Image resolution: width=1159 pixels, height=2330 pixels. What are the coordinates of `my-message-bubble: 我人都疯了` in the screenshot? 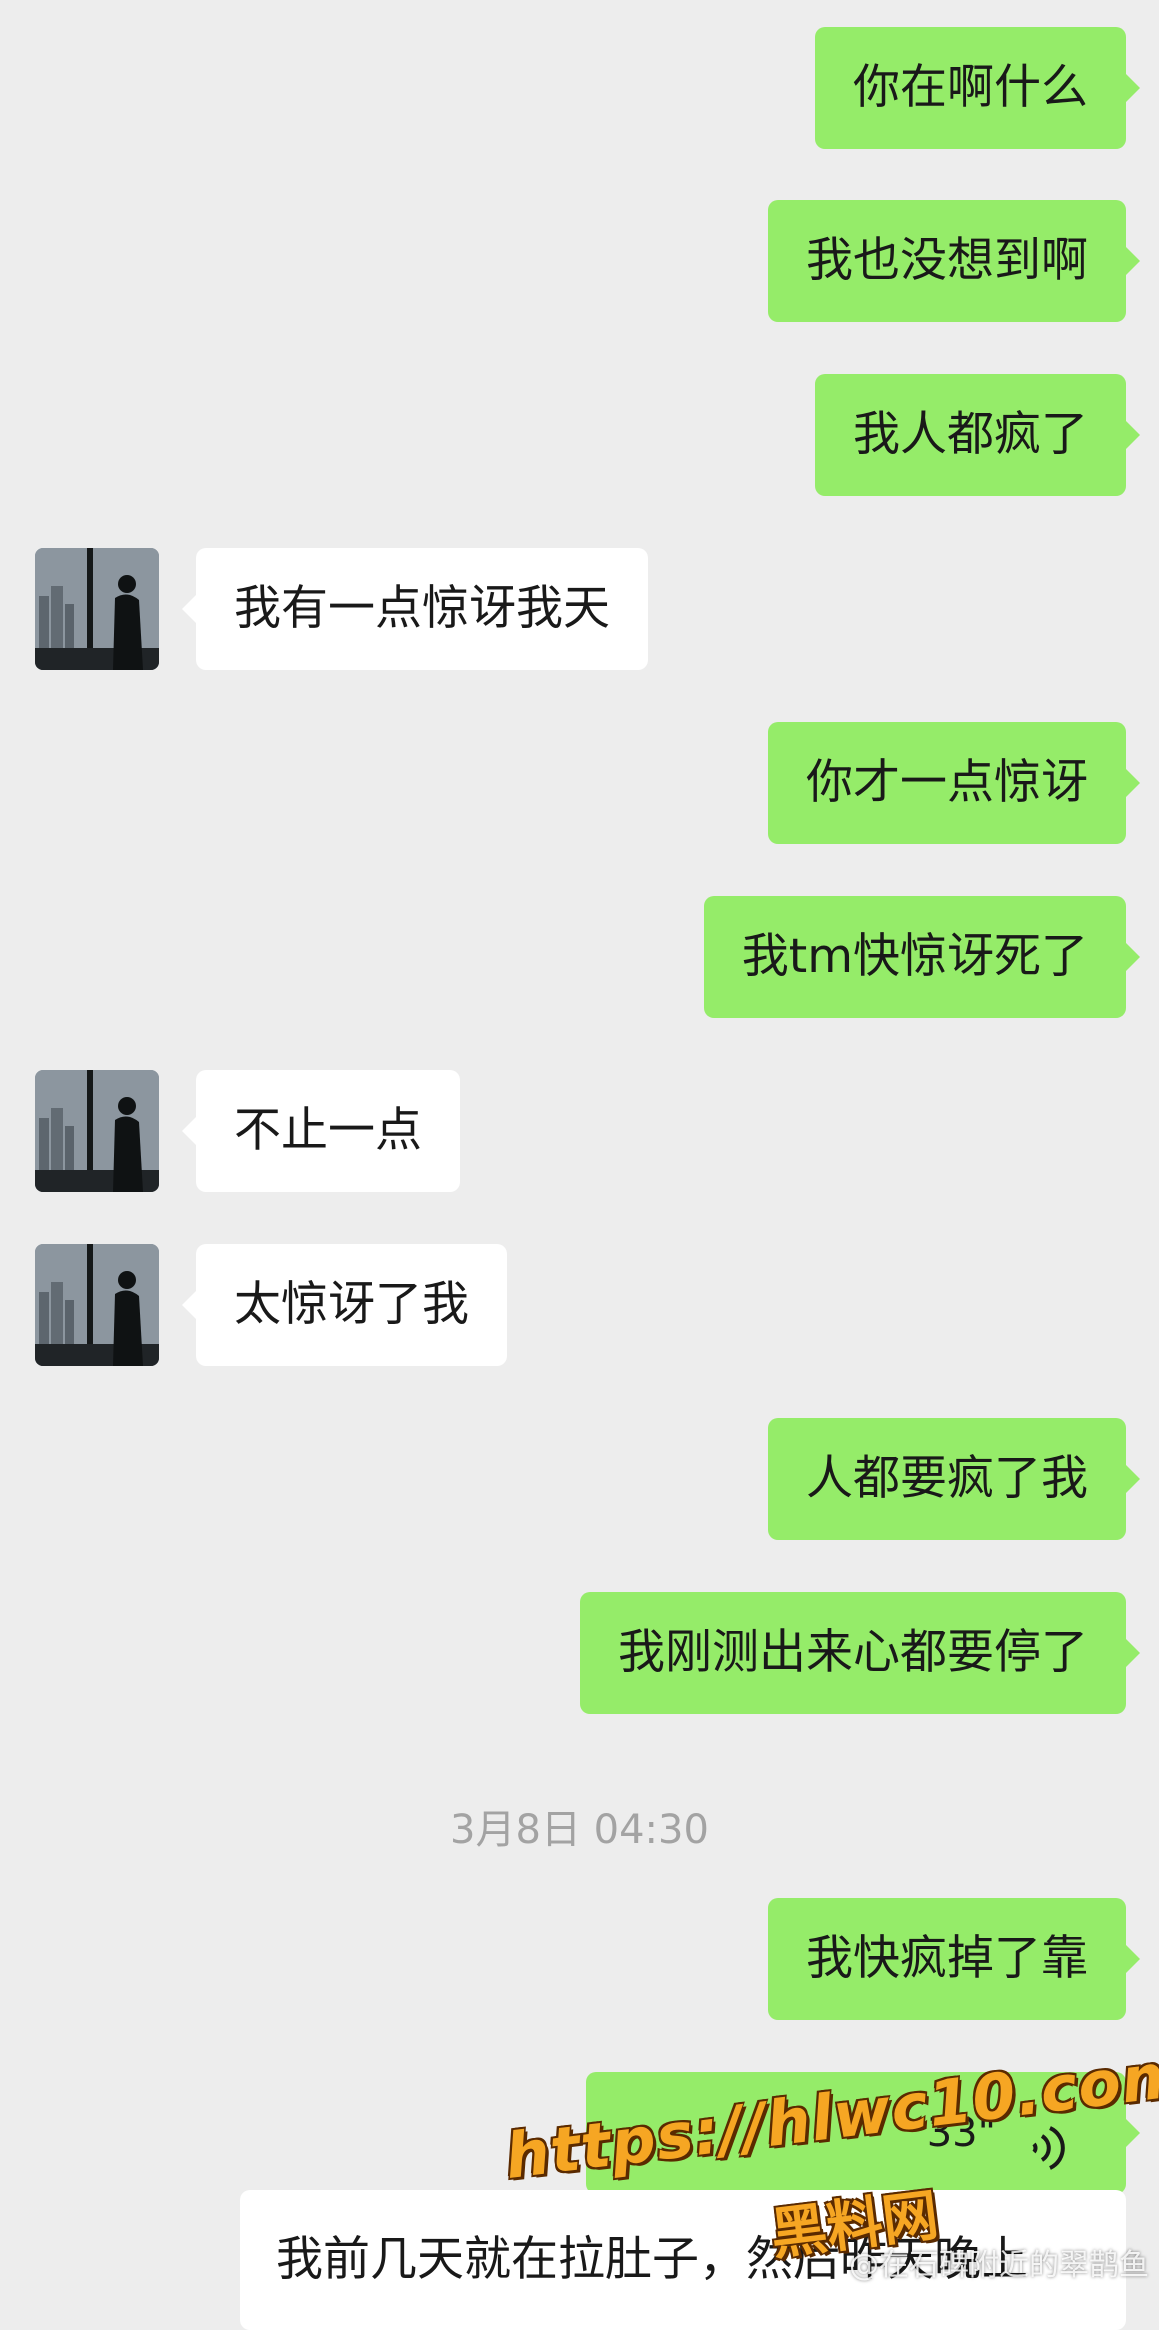 It's located at (977, 435).